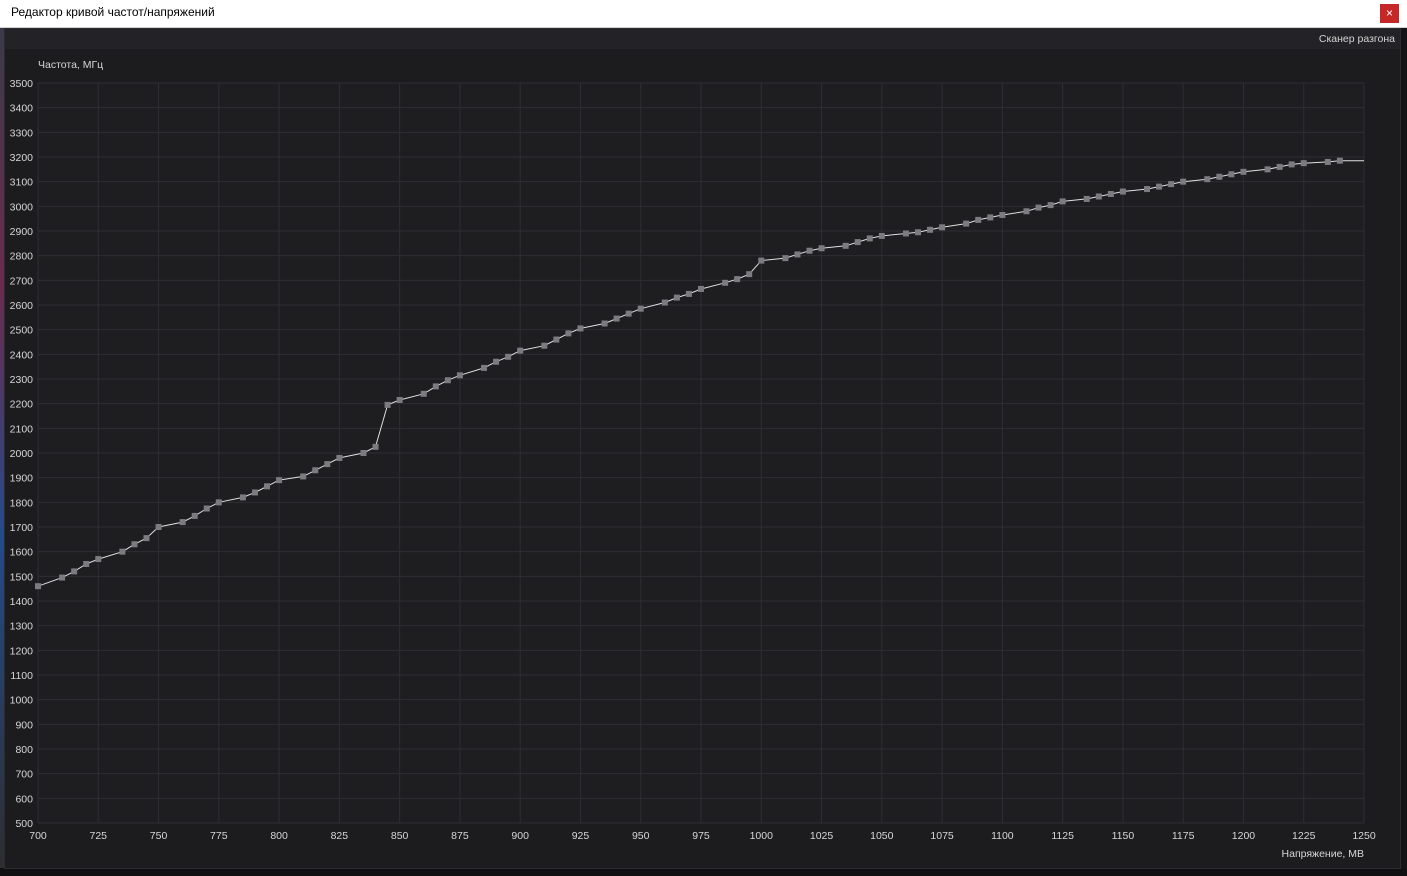 The image size is (1407, 876). What do you see at coordinates (22, 158) in the screenshot?
I see `y-tick-label: 3200` at bounding box center [22, 158].